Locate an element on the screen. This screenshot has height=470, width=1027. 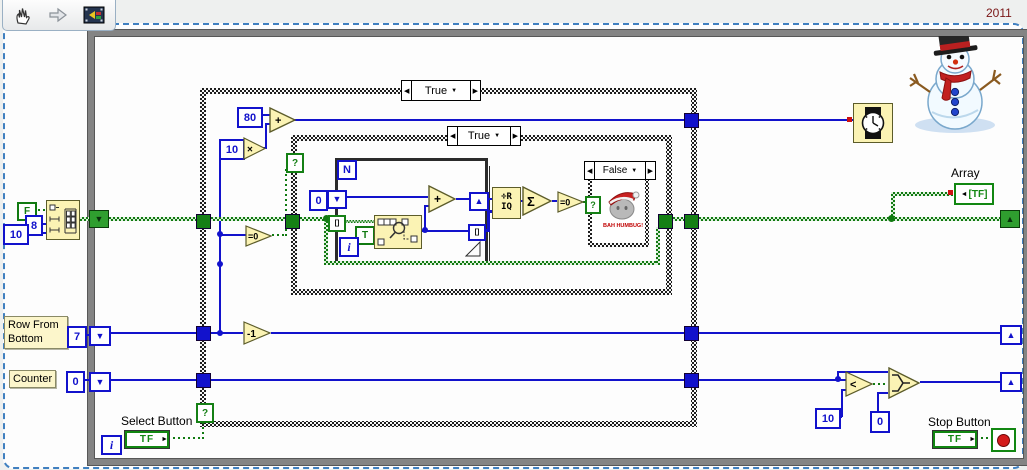
for-init-constant: 0 is located at coordinates (318, 200).